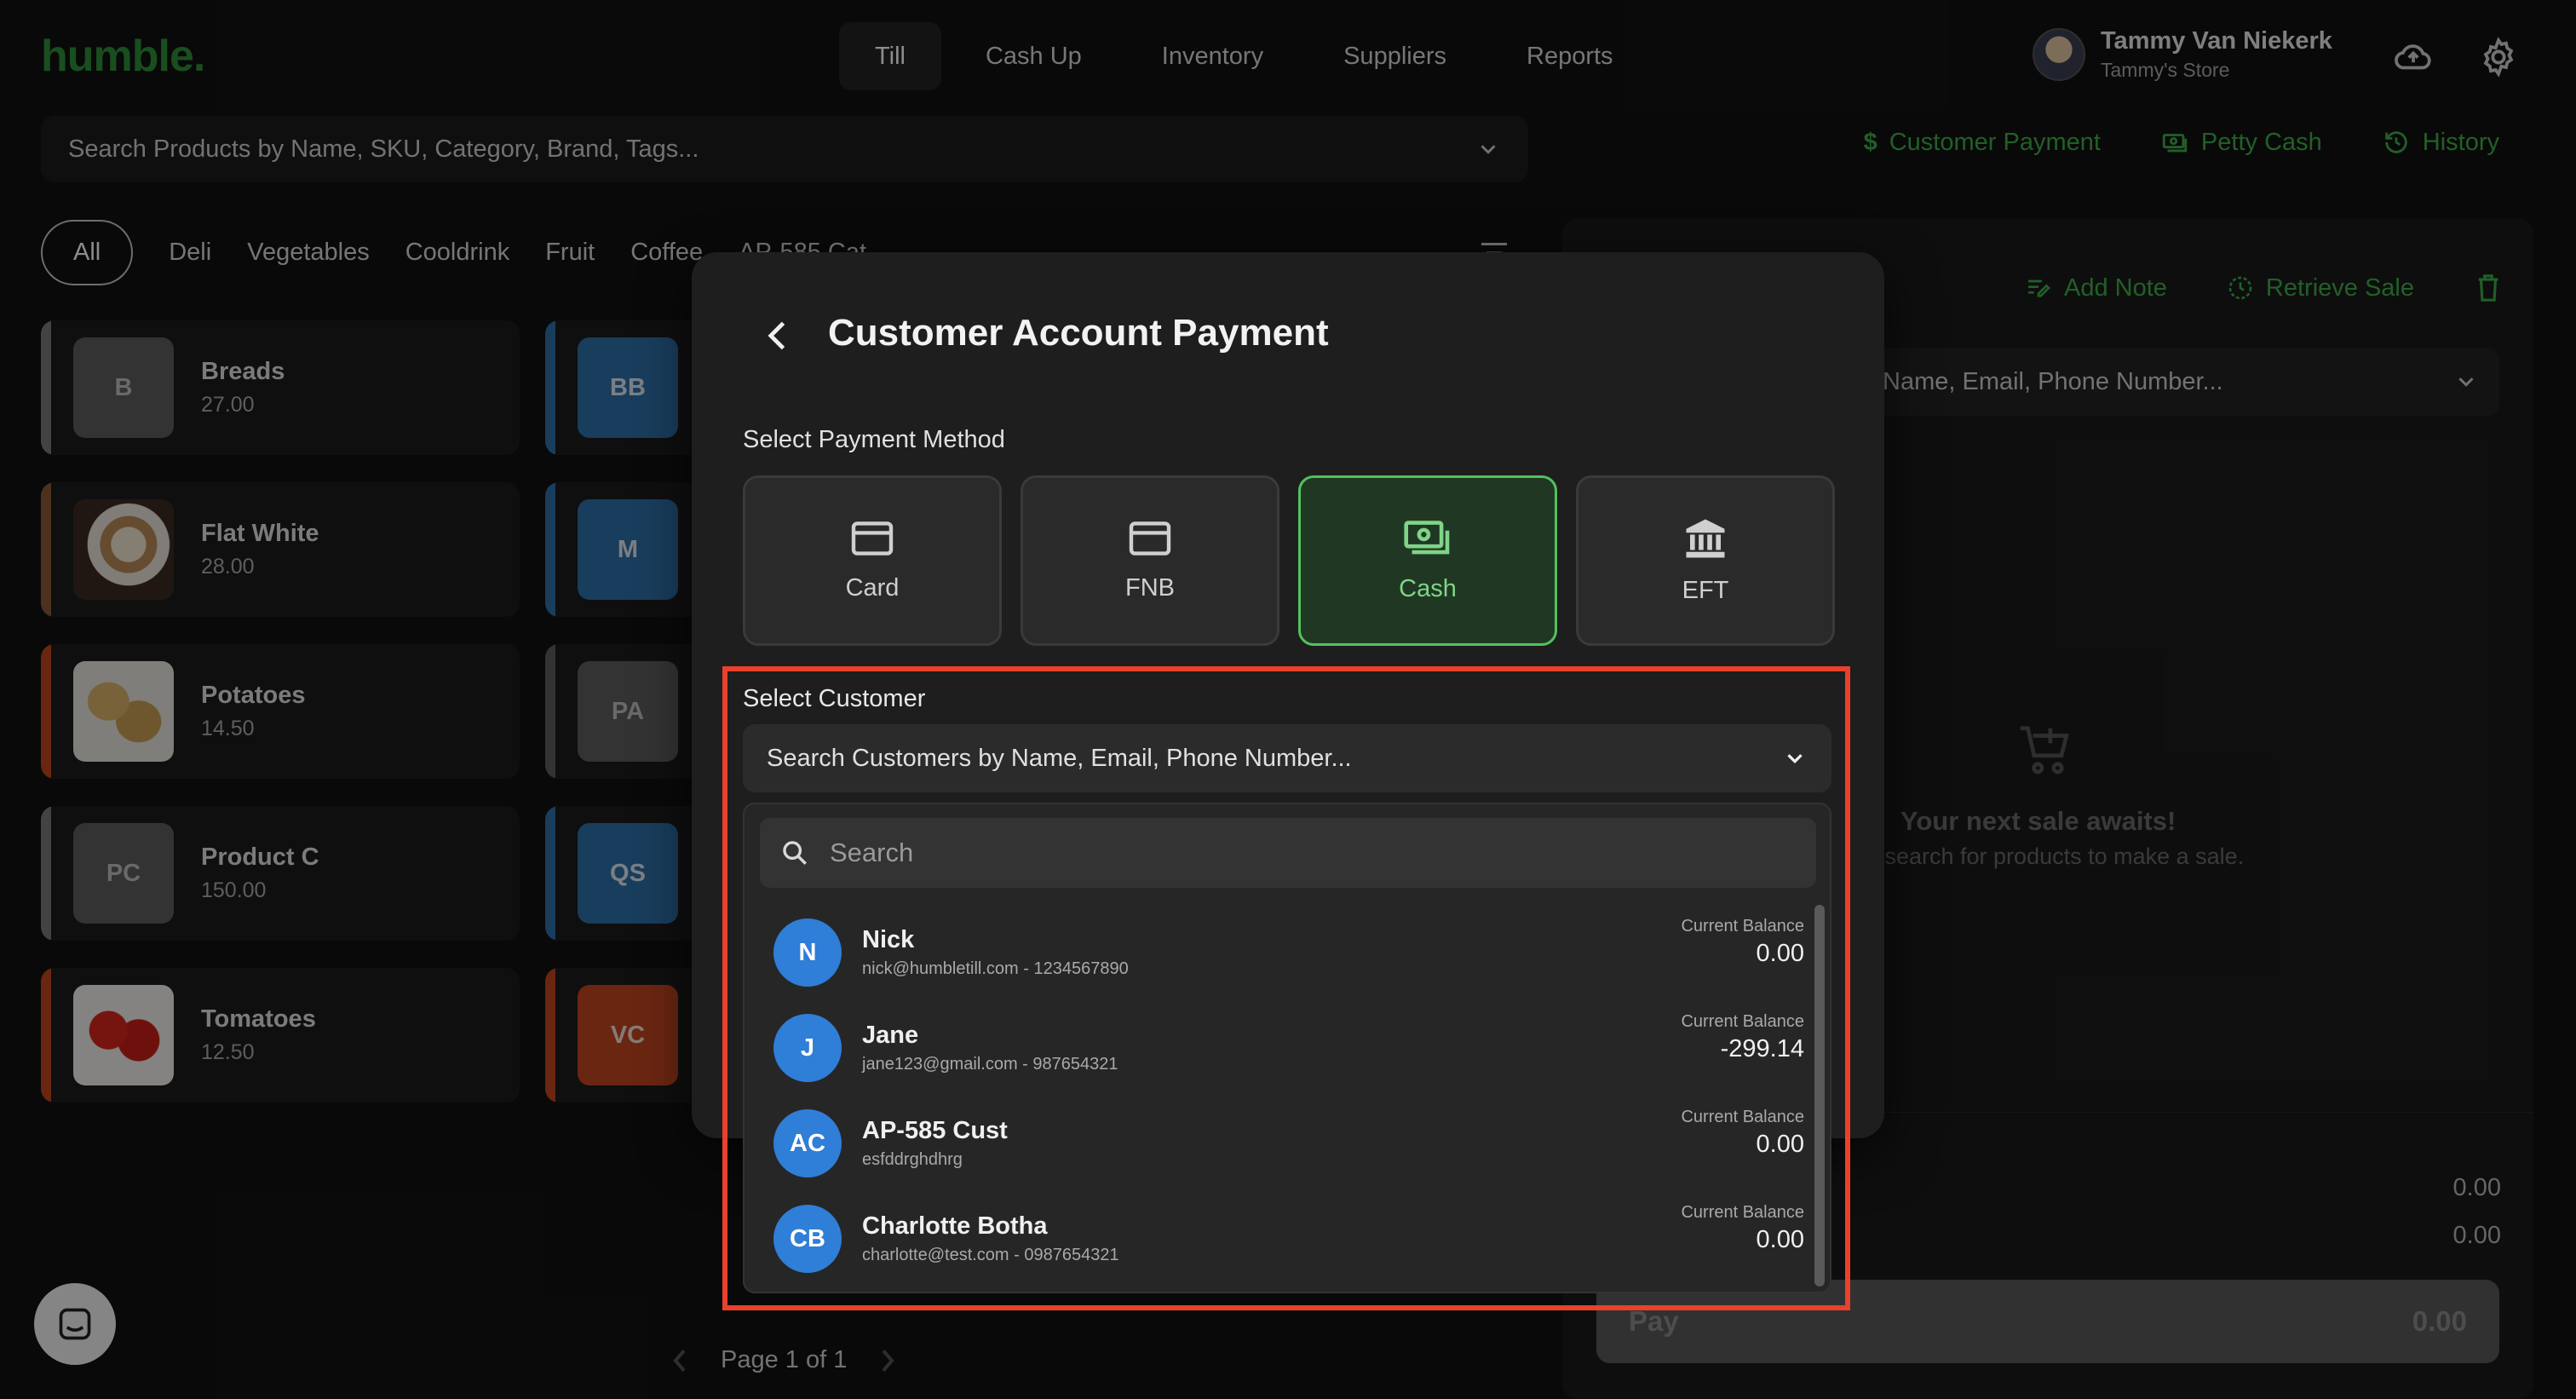  Describe the element at coordinates (1705, 538) in the screenshot. I see `bank-icon` at that location.